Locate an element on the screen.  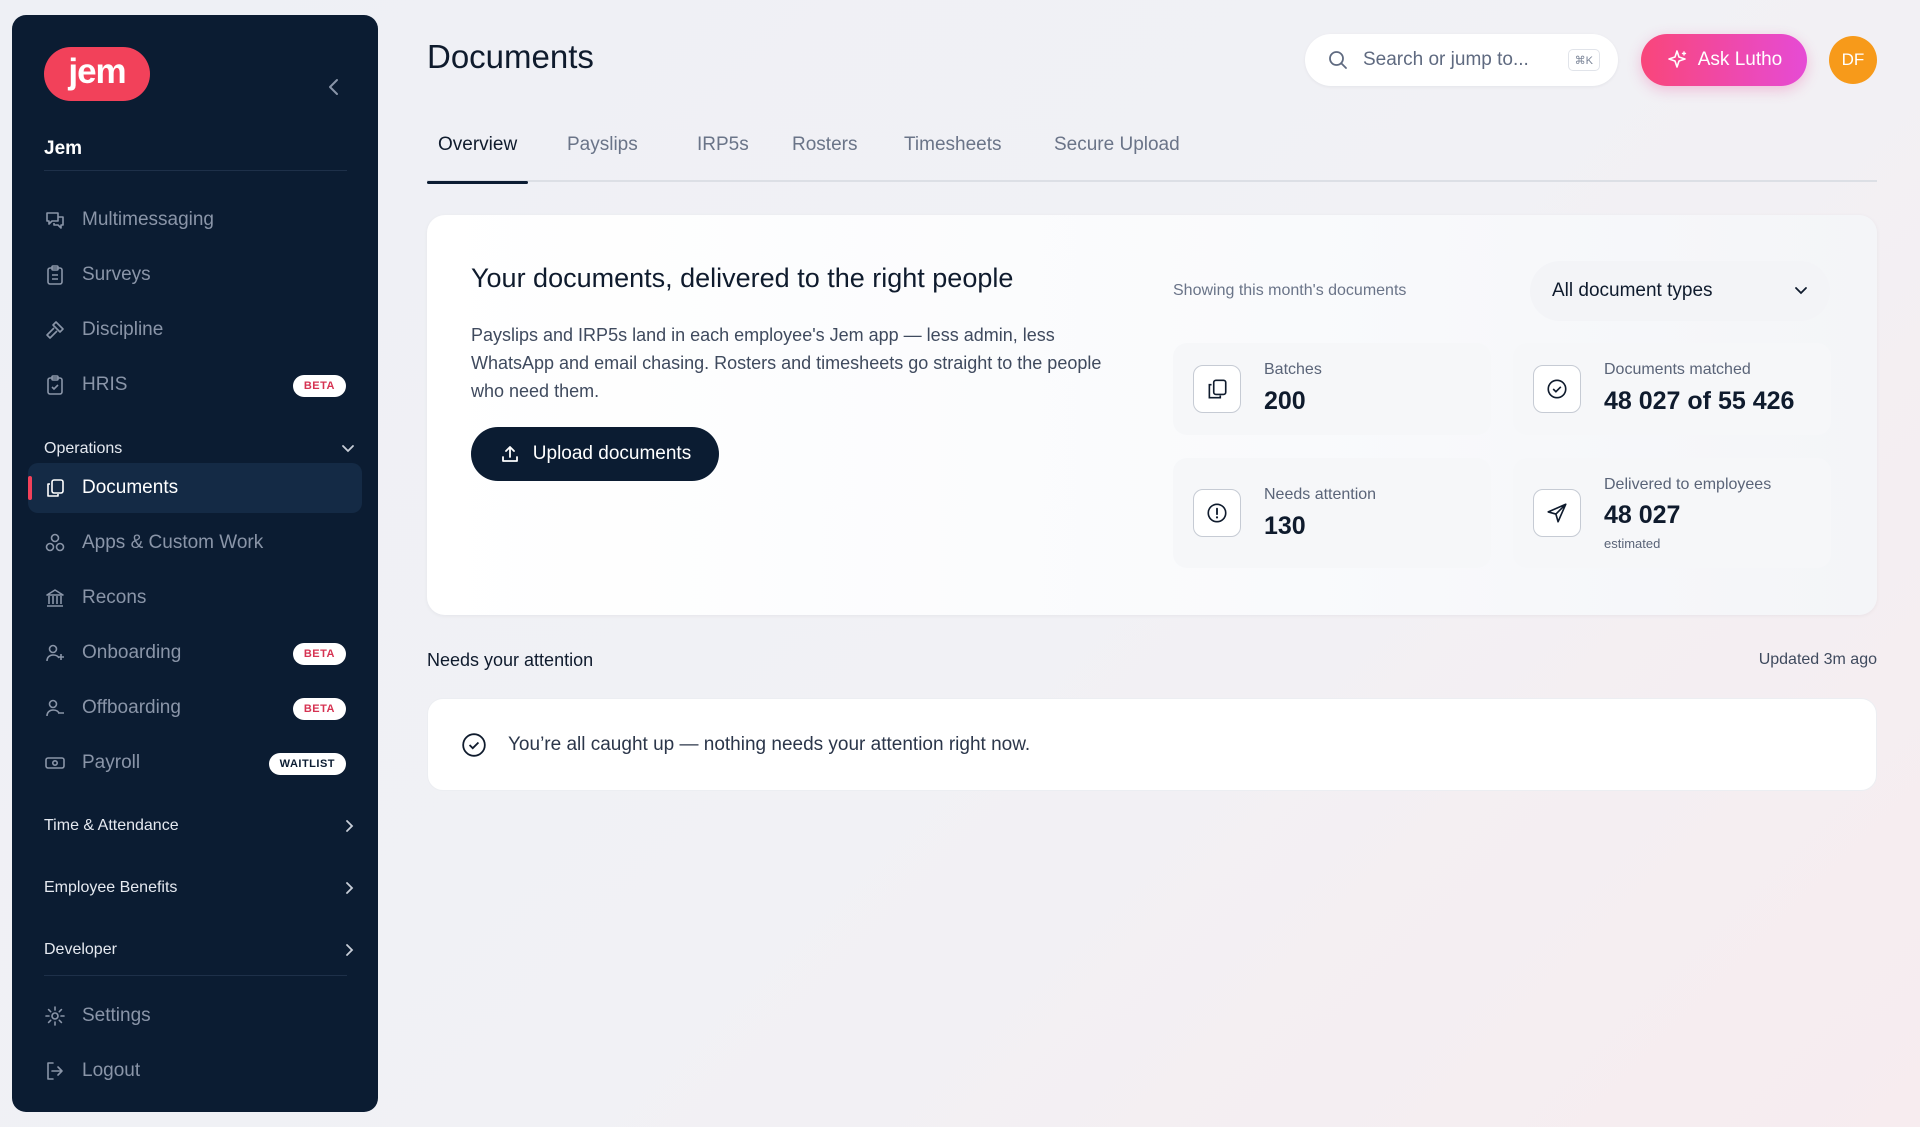
gear-icon is located at coordinates (55, 1016).